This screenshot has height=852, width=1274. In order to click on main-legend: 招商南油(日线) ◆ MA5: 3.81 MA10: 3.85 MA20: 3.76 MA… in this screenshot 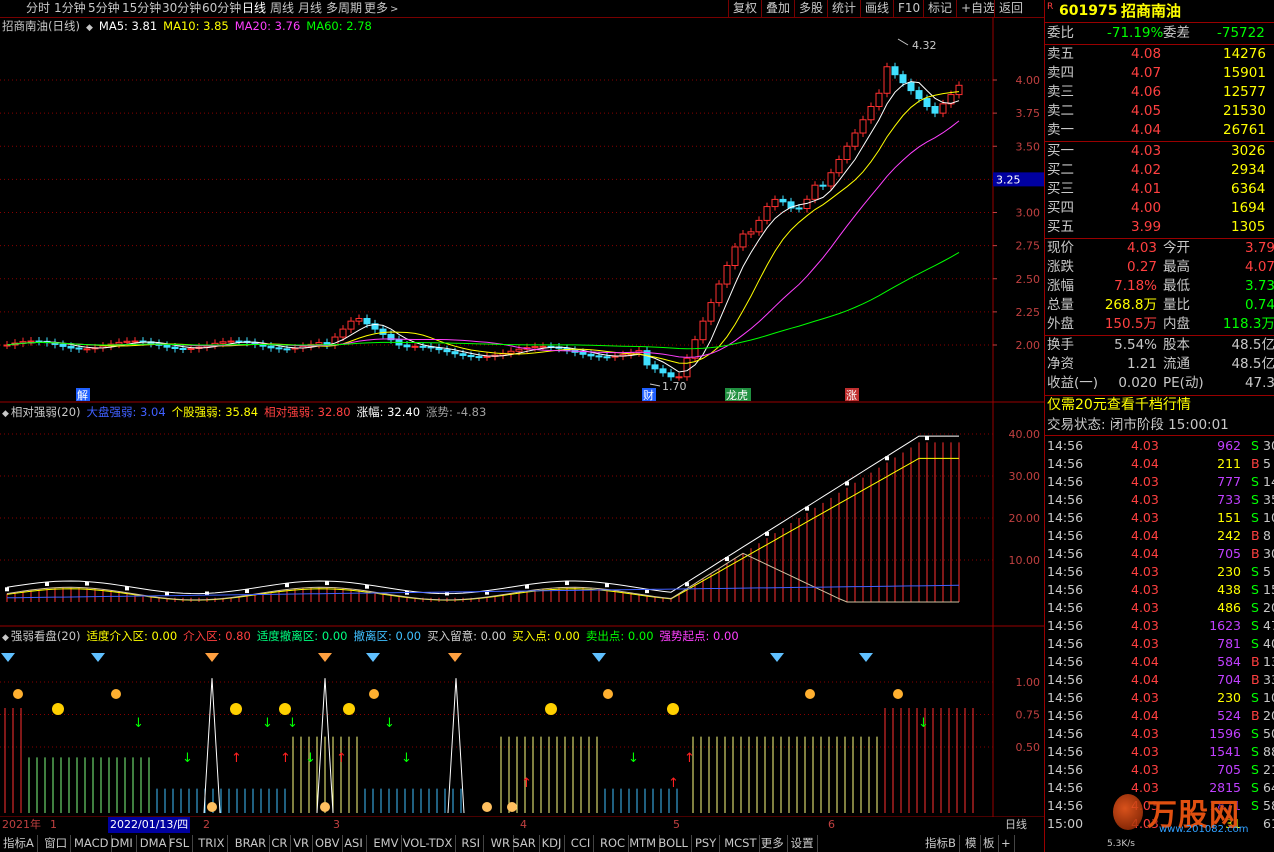, I will do `click(190, 26)`.